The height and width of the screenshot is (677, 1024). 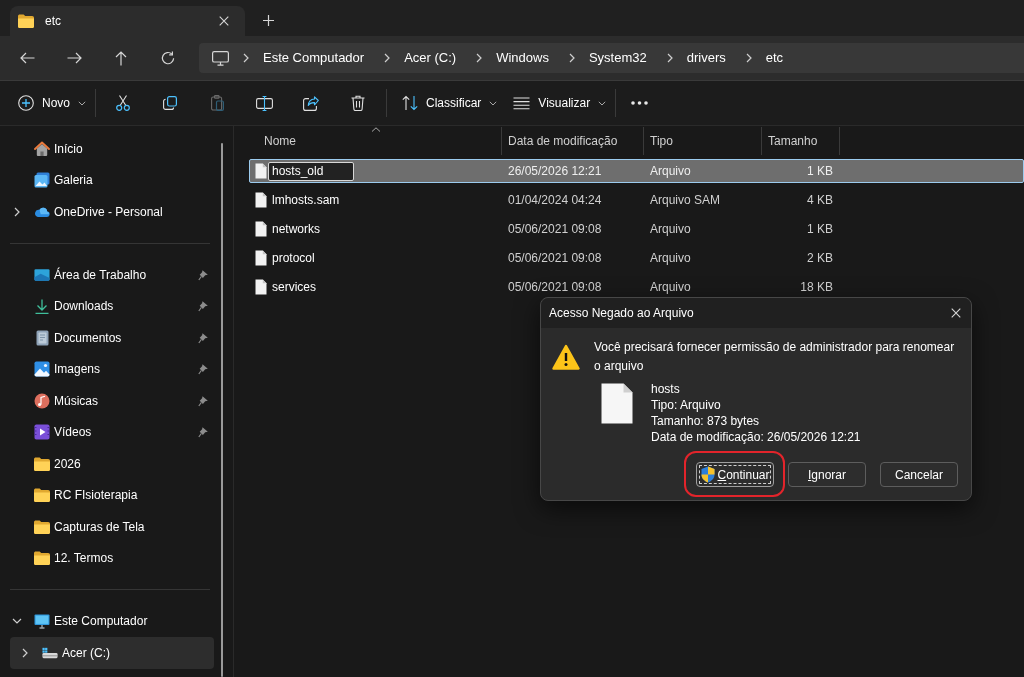 What do you see at coordinates (555, 200) in the screenshot?
I see `table-cell: 01/04/2024 04:24` at bounding box center [555, 200].